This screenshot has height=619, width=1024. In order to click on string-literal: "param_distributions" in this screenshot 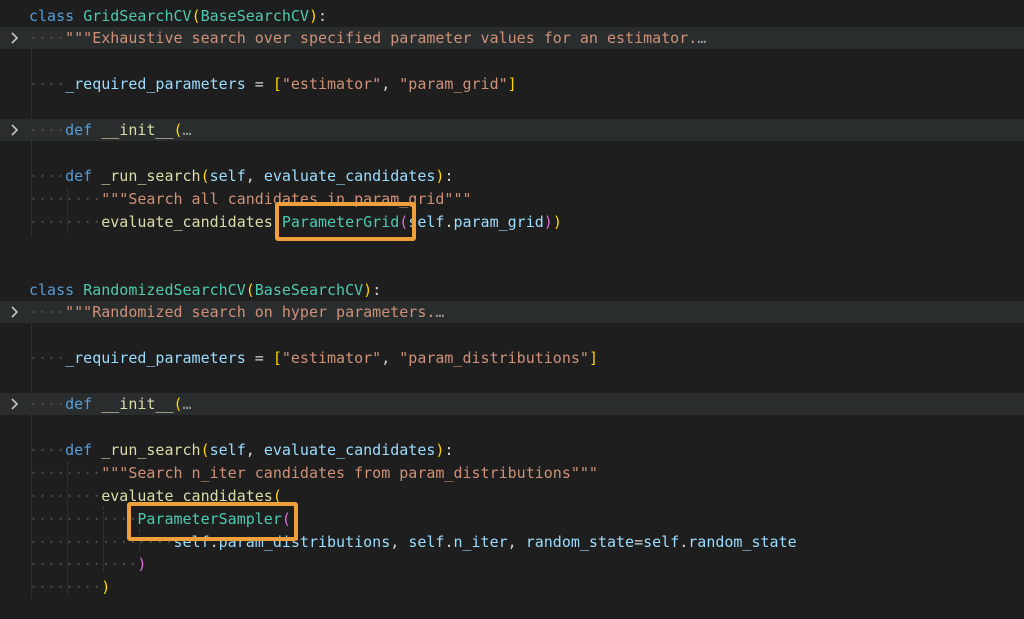, I will do `click(494, 358)`.